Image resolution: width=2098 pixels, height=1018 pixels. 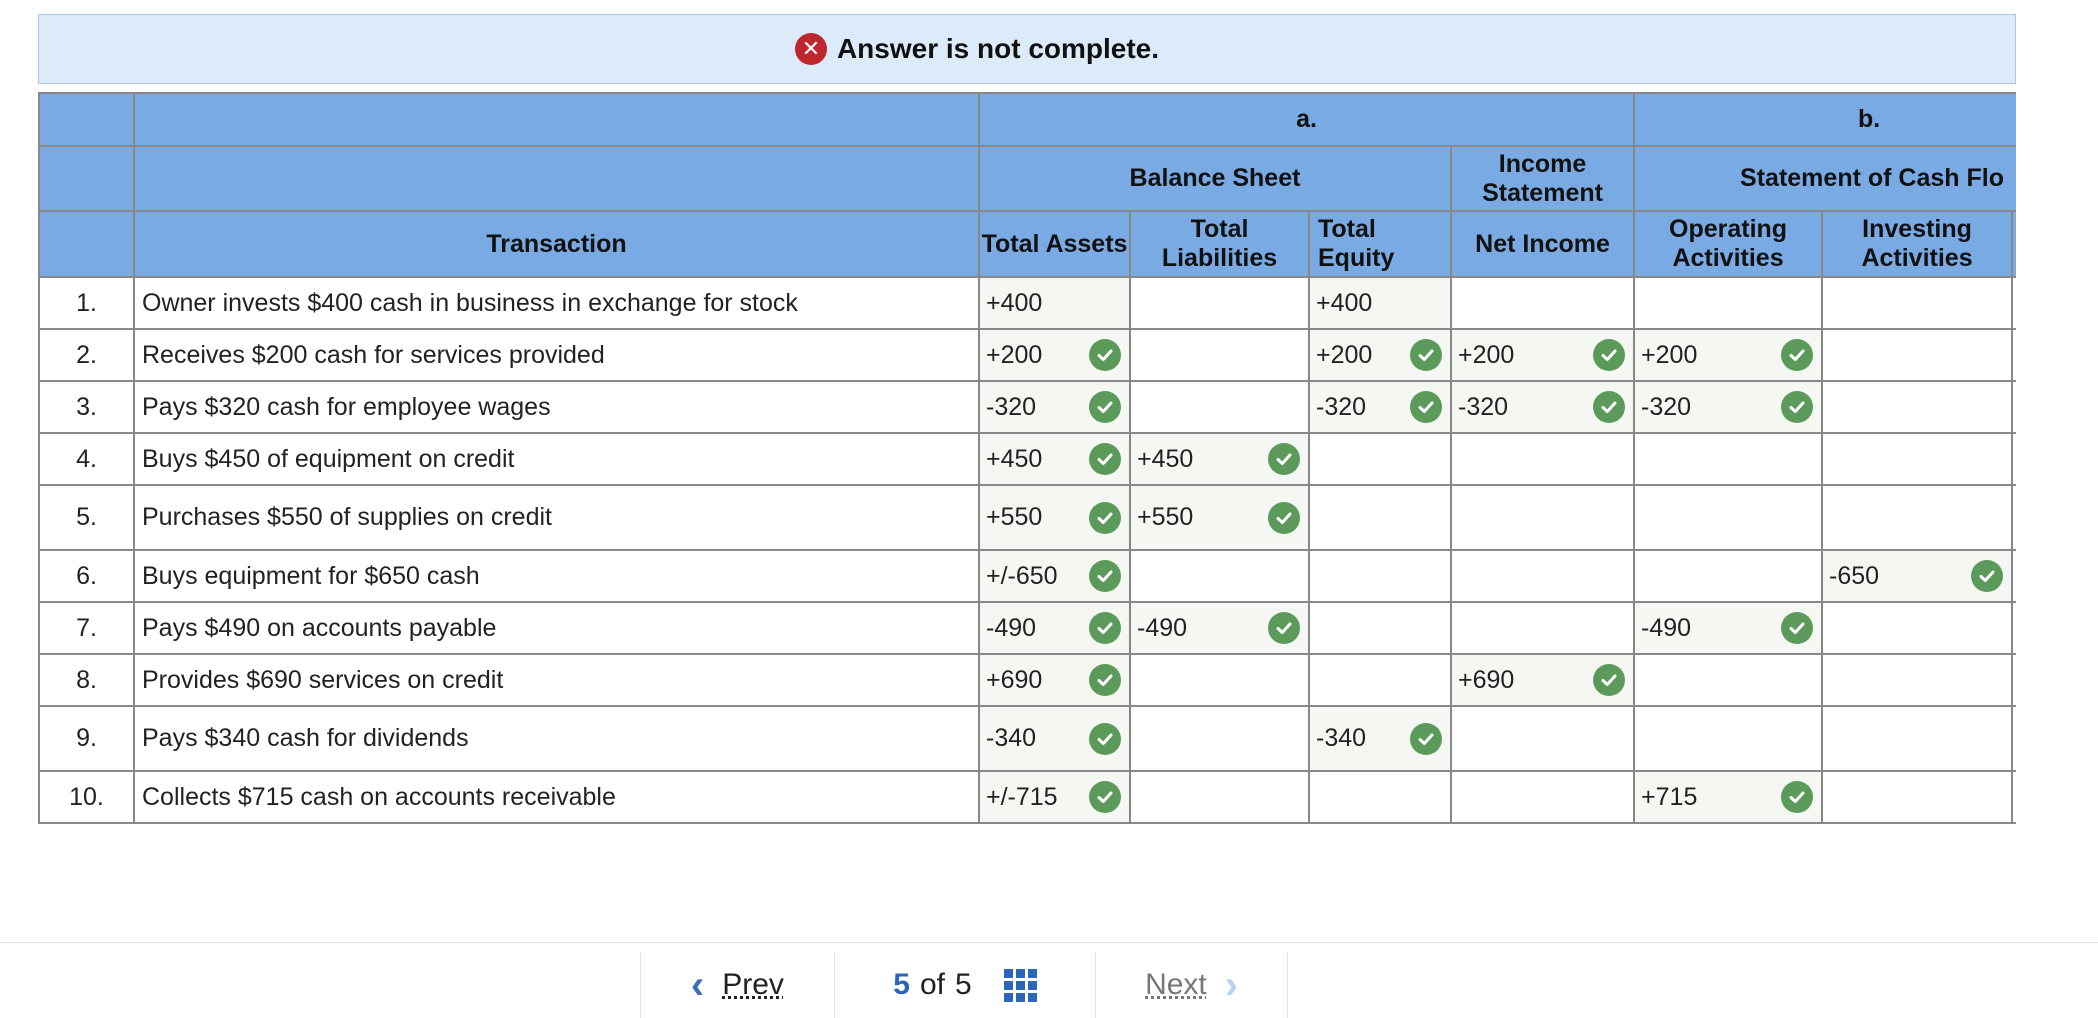 I want to click on prev-button: ‹ Prev, so click(x=737, y=985).